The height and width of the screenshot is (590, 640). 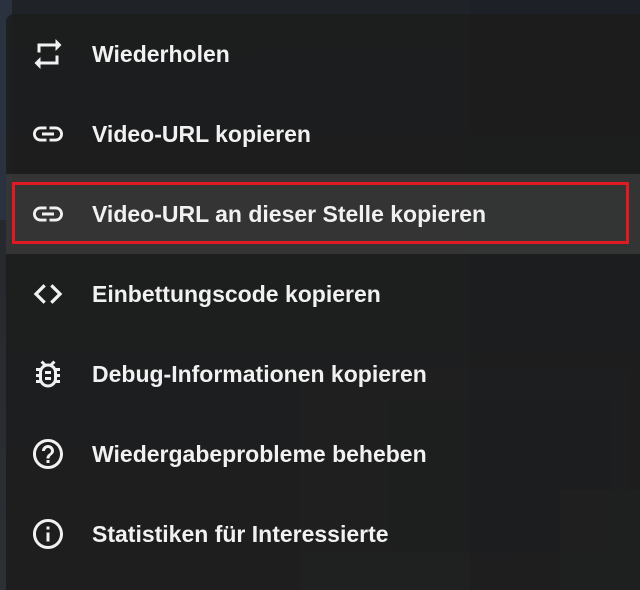 I want to click on menu-item-copy-embed-code: Einbettungscode kopieren, so click(x=323, y=294).